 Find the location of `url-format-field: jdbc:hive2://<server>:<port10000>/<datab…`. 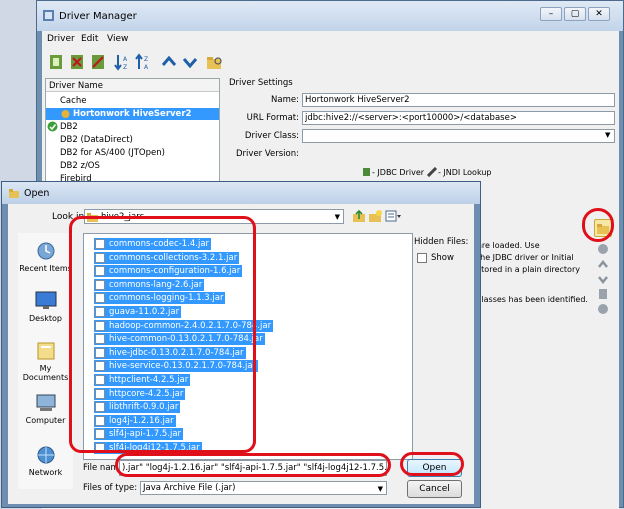

url-format-field: jdbc:hive2://<server>:<port10000>/<datab… is located at coordinates (458, 118).